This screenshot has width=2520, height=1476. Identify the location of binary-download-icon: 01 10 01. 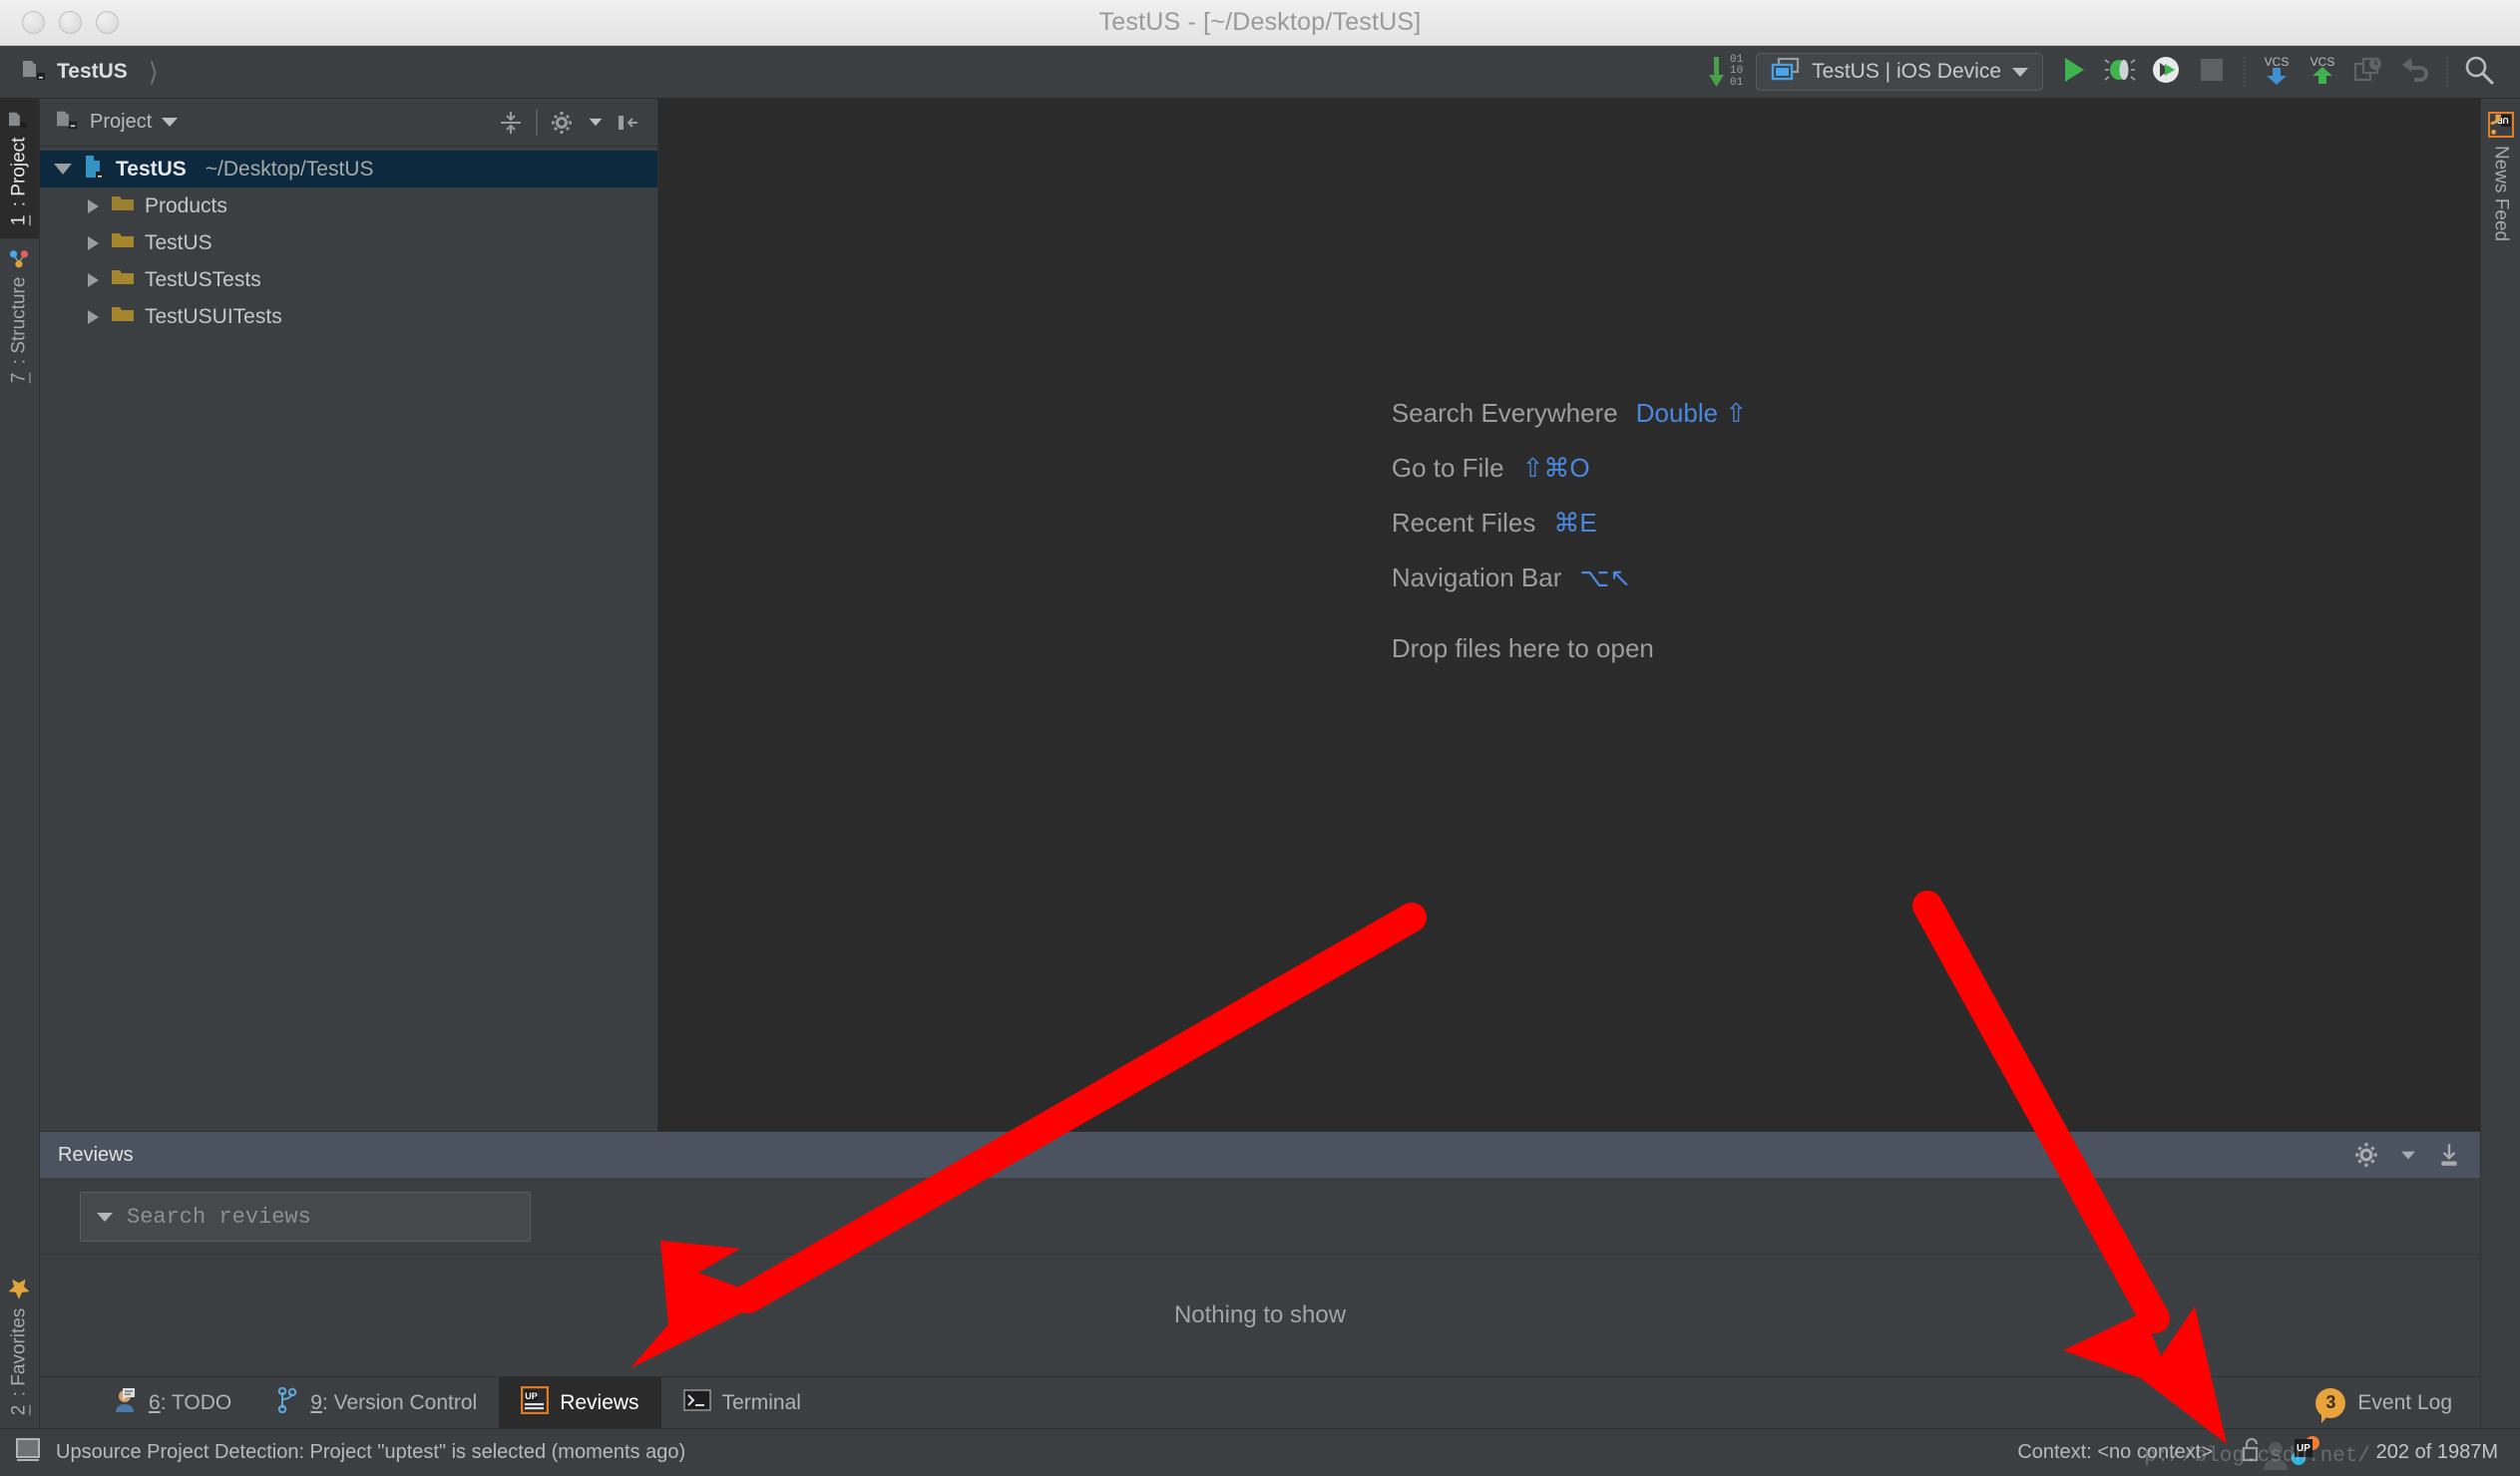
(1725, 72).